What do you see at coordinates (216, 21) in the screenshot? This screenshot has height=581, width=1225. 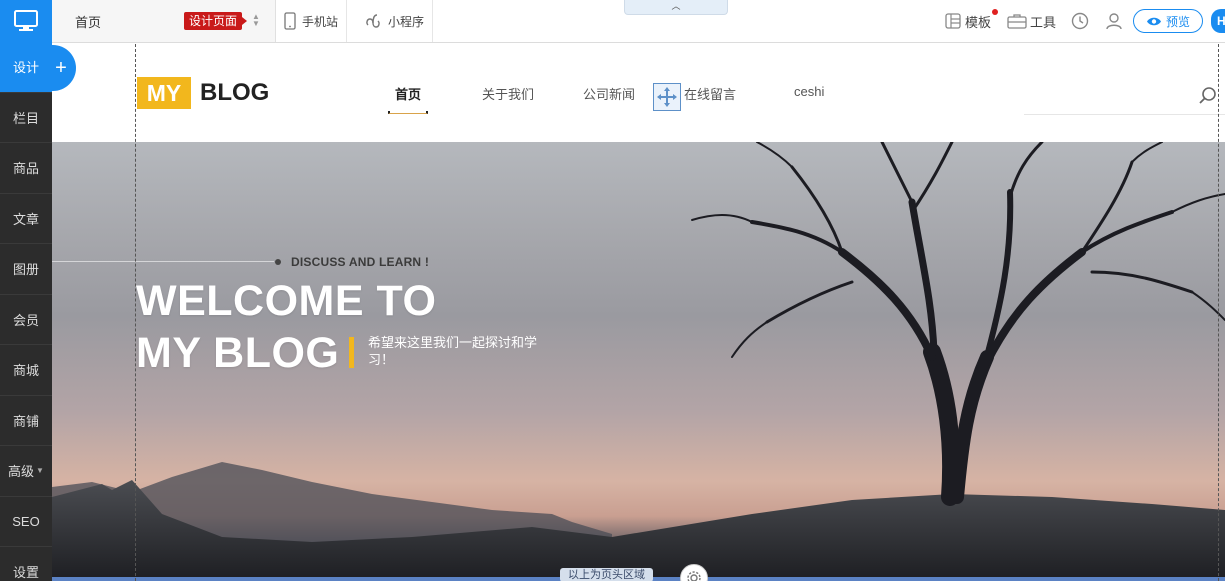 I see `design-page-badge: 设计页面` at bounding box center [216, 21].